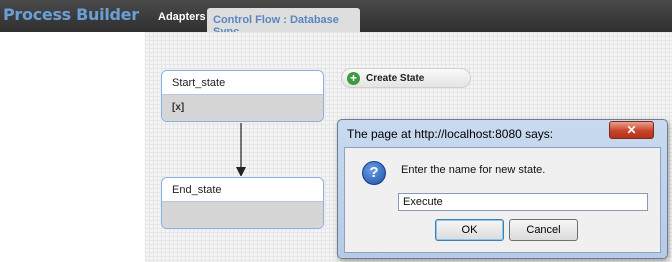 This screenshot has width=672, height=262. Describe the element at coordinates (353, 78) in the screenshot. I see `plus-icon: +` at that location.